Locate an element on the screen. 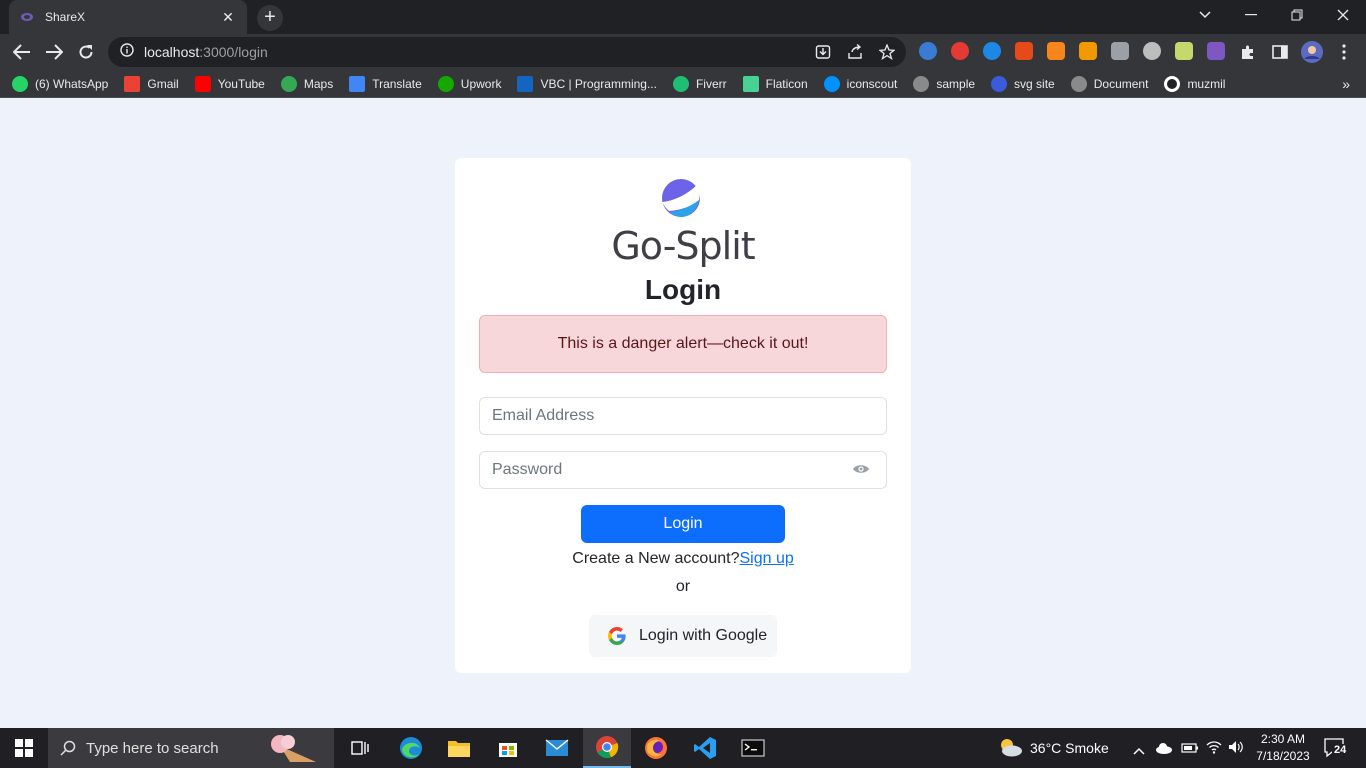 Image resolution: width=1366 pixels, height=768 pixels. side-panel-icon is located at coordinates (1280, 52).